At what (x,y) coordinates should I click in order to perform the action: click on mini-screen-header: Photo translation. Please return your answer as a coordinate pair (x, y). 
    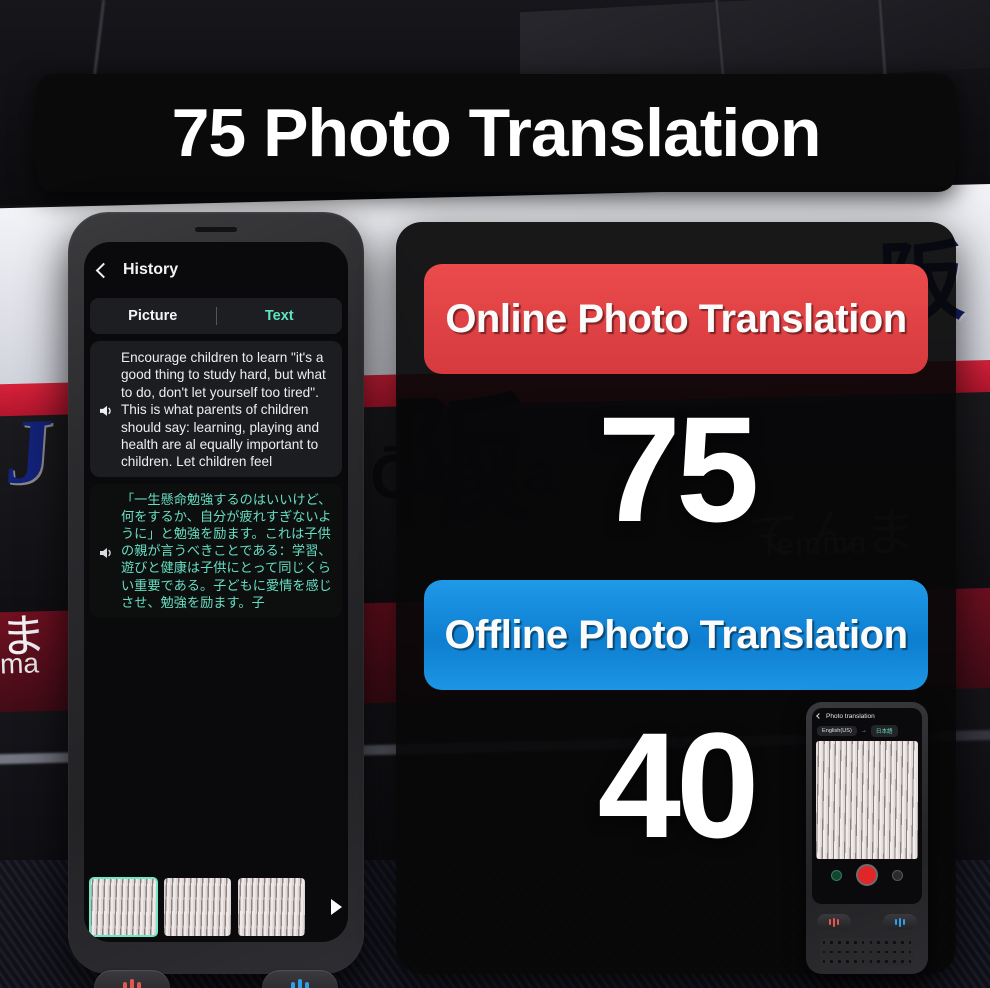
    Looking at the image, I should click on (867, 716).